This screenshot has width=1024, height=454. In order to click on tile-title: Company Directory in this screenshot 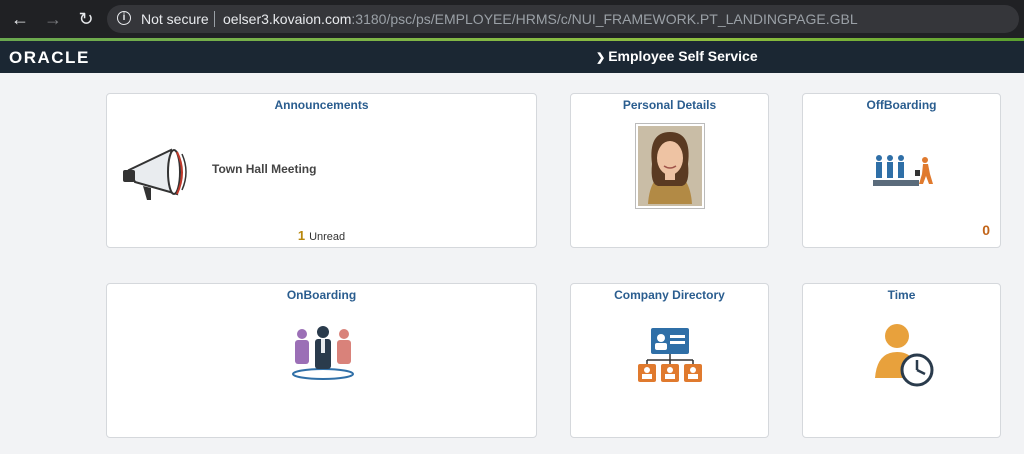, I will do `click(669, 295)`.